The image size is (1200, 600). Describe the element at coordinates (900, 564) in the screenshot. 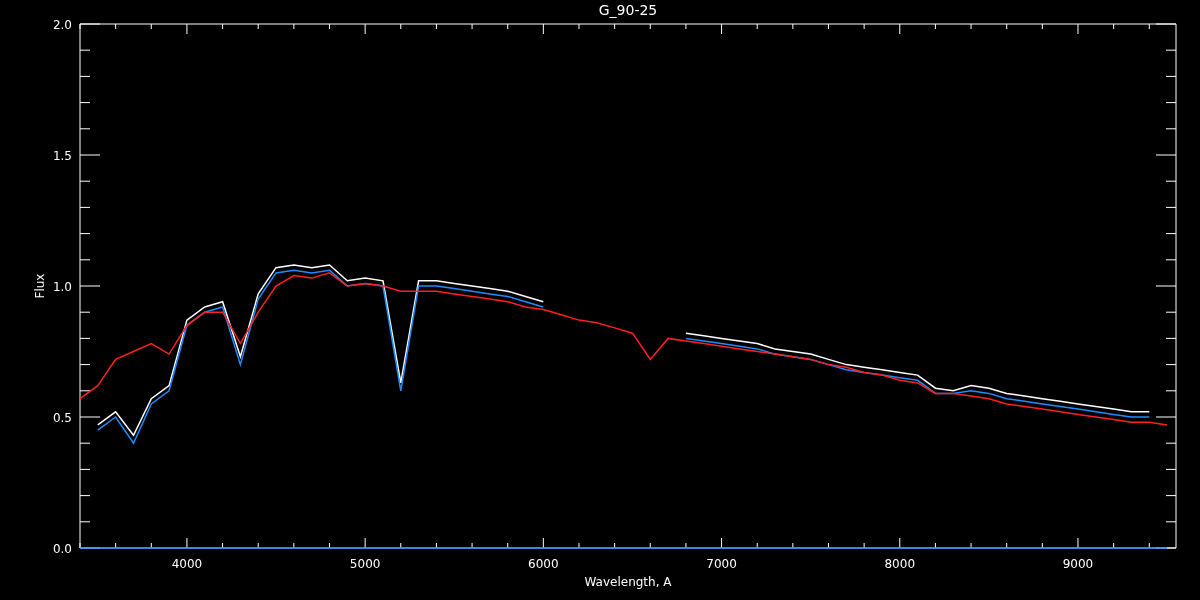

I see `tick-label: 8000` at that location.